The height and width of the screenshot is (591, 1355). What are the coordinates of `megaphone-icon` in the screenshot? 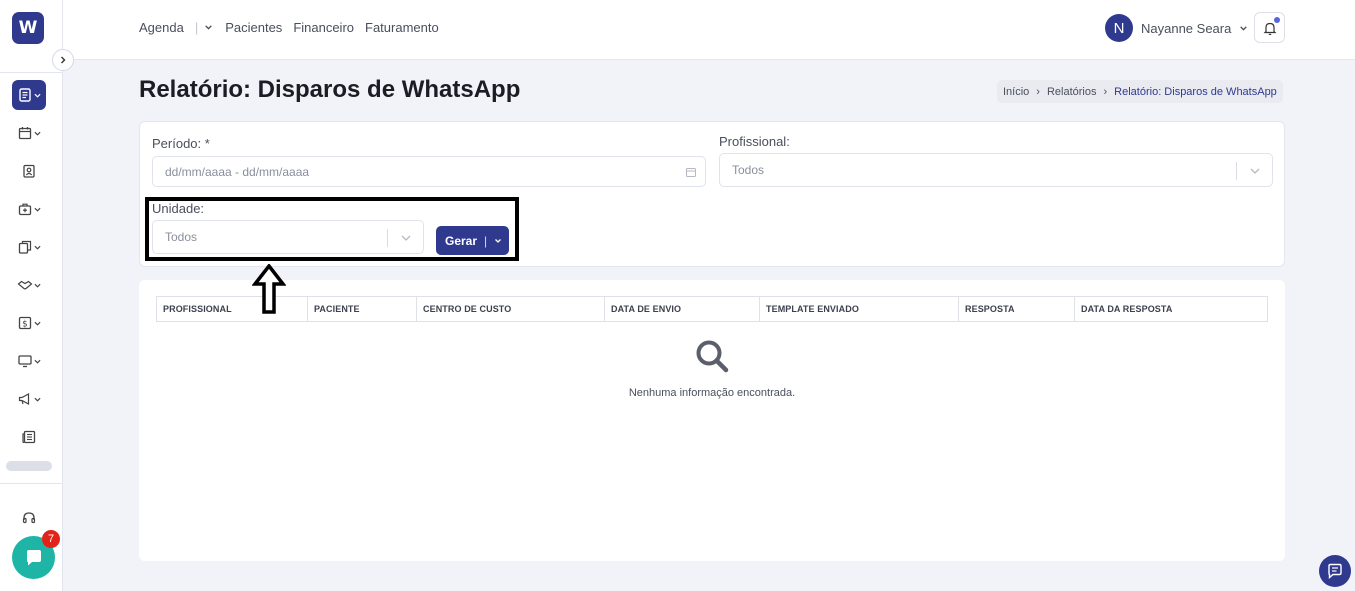 It's located at (24, 399).